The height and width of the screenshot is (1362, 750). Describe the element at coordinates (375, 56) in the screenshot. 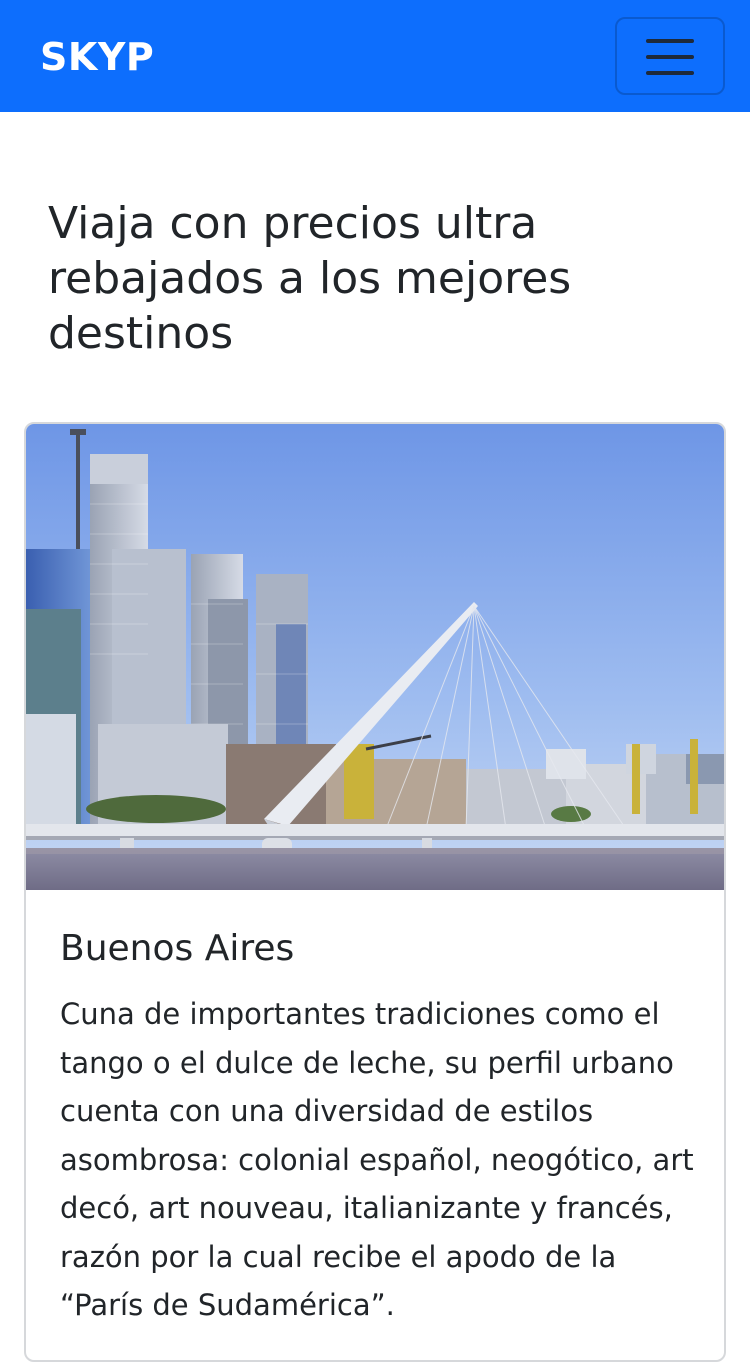

I see `top-navbar: SKYP` at that location.